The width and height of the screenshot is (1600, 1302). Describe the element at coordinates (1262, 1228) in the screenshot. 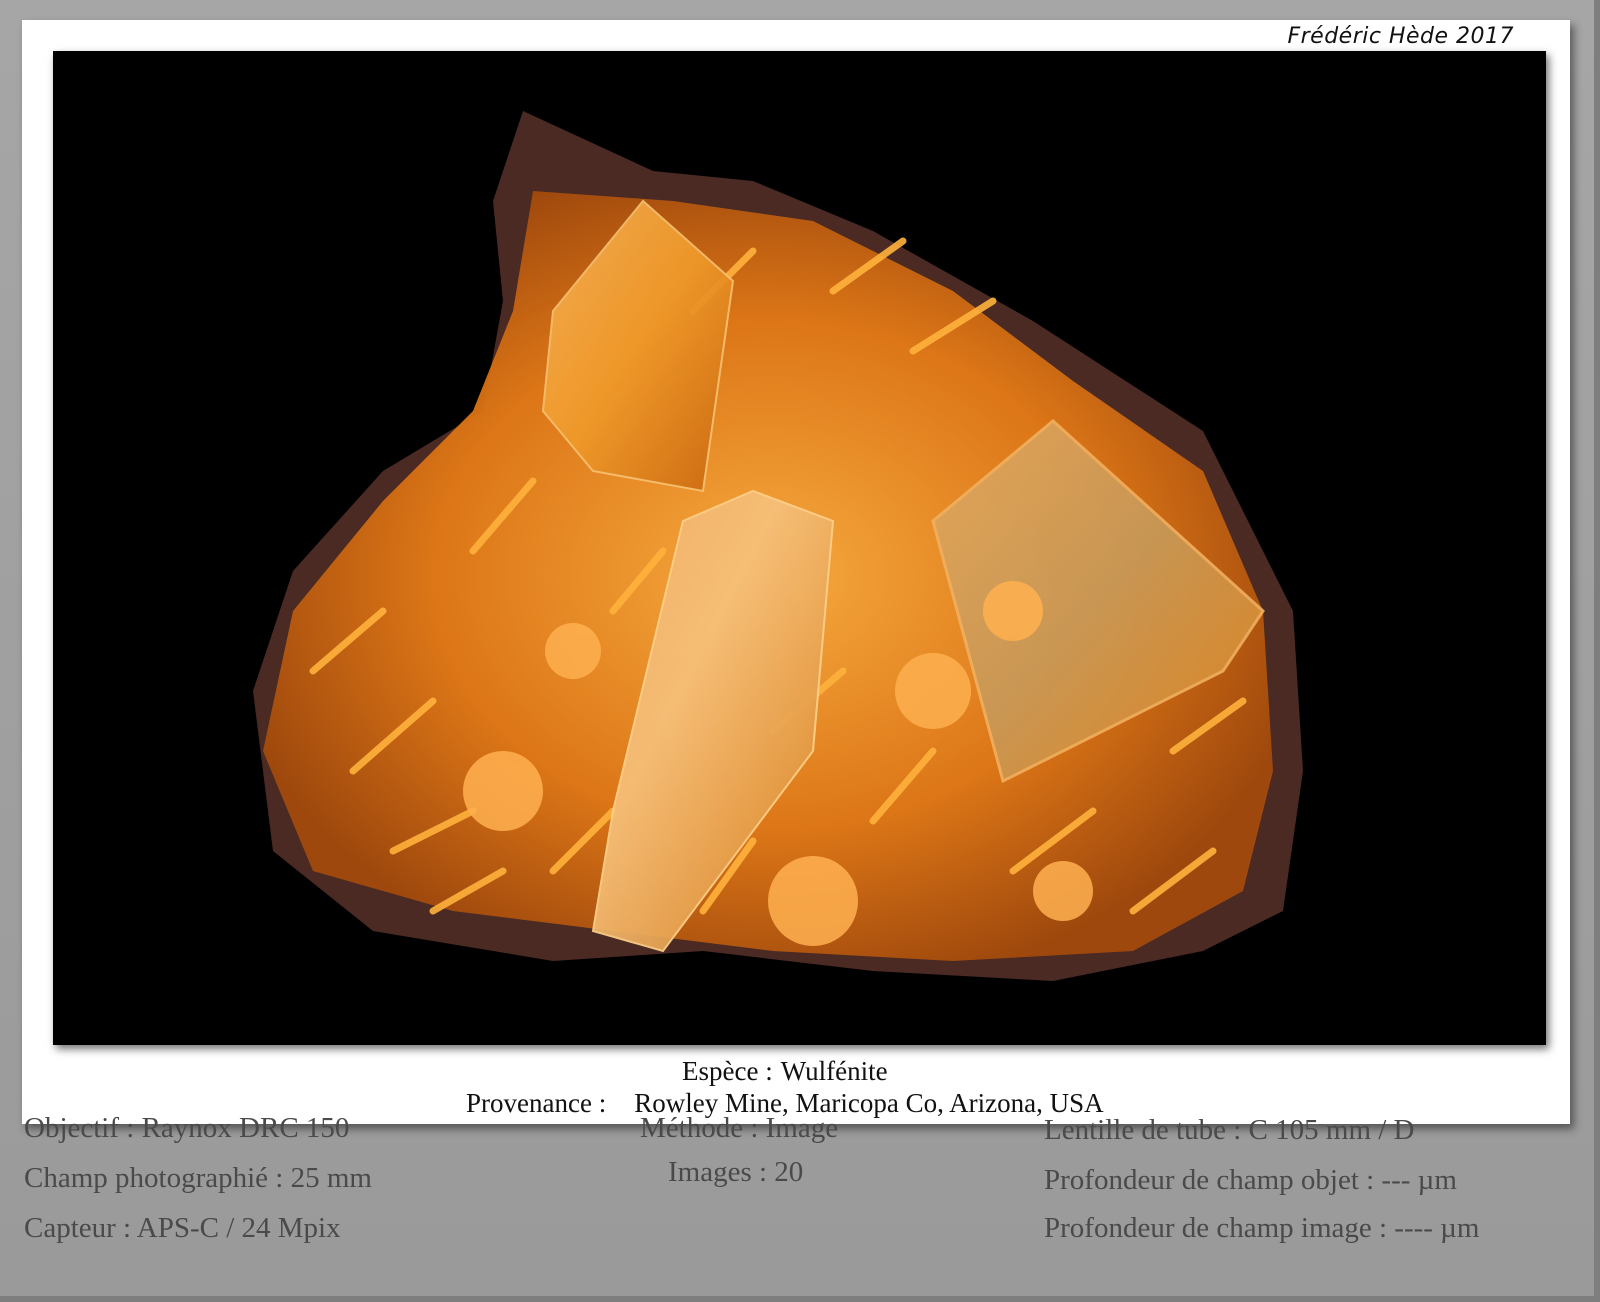

I see `info-profondeur-image: Profondeur de champ image : ---- µm` at that location.